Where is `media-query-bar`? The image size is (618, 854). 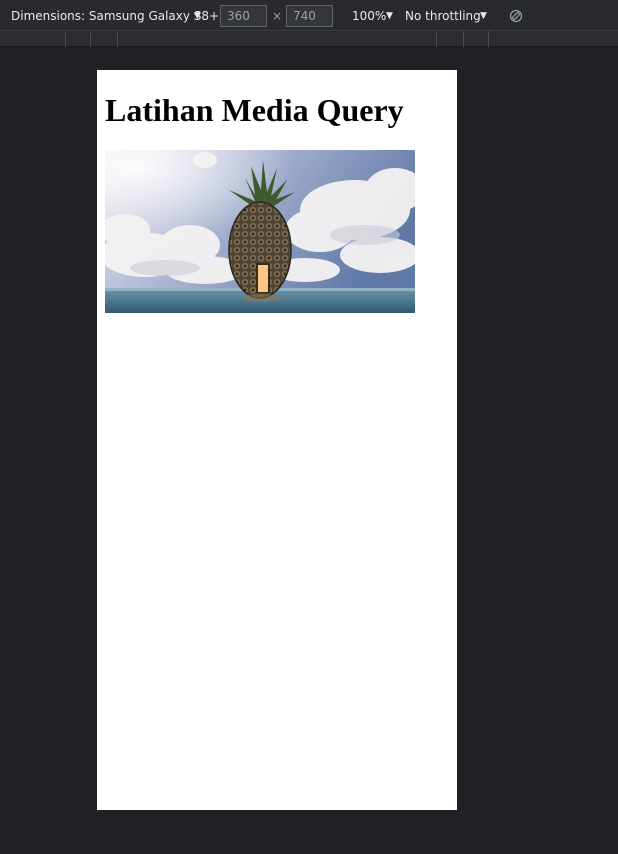 media-query-bar is located at coordinates (309, 39).